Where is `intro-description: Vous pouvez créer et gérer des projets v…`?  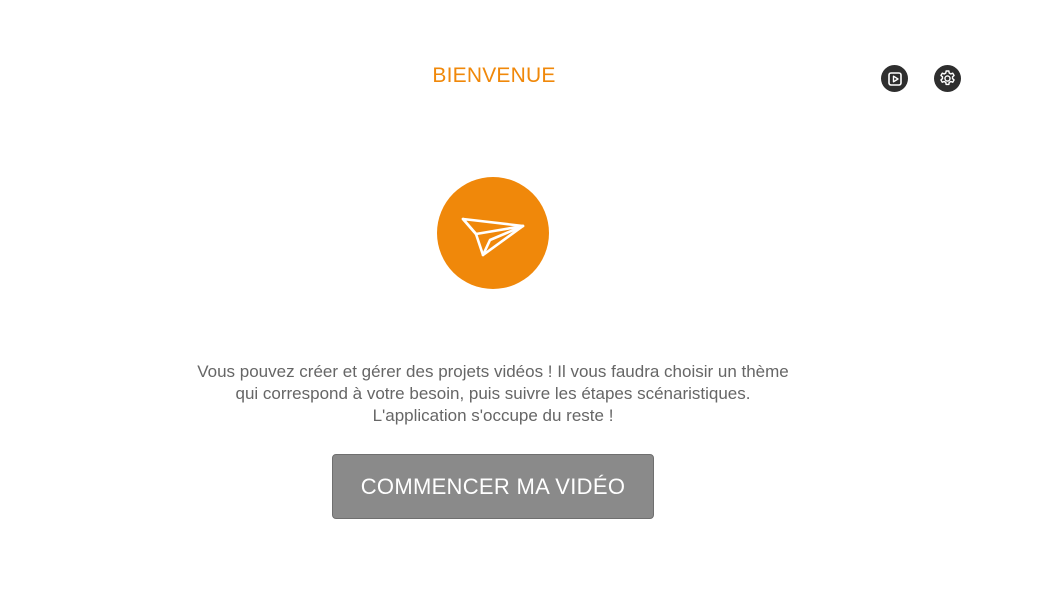
intro-description: Vous pouvez créer et gérer des projets v… is located at coordinates (493, 393).